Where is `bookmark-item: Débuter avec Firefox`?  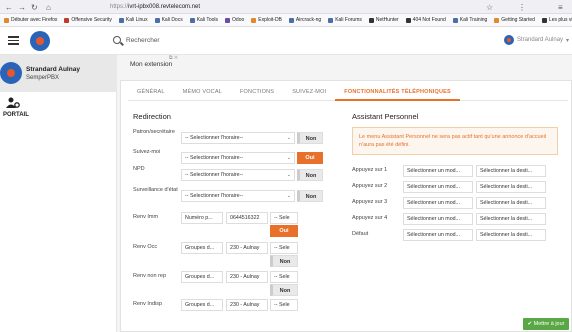
bookmark-item: Débuter avec Firefox is located at coordinates (30, 20).